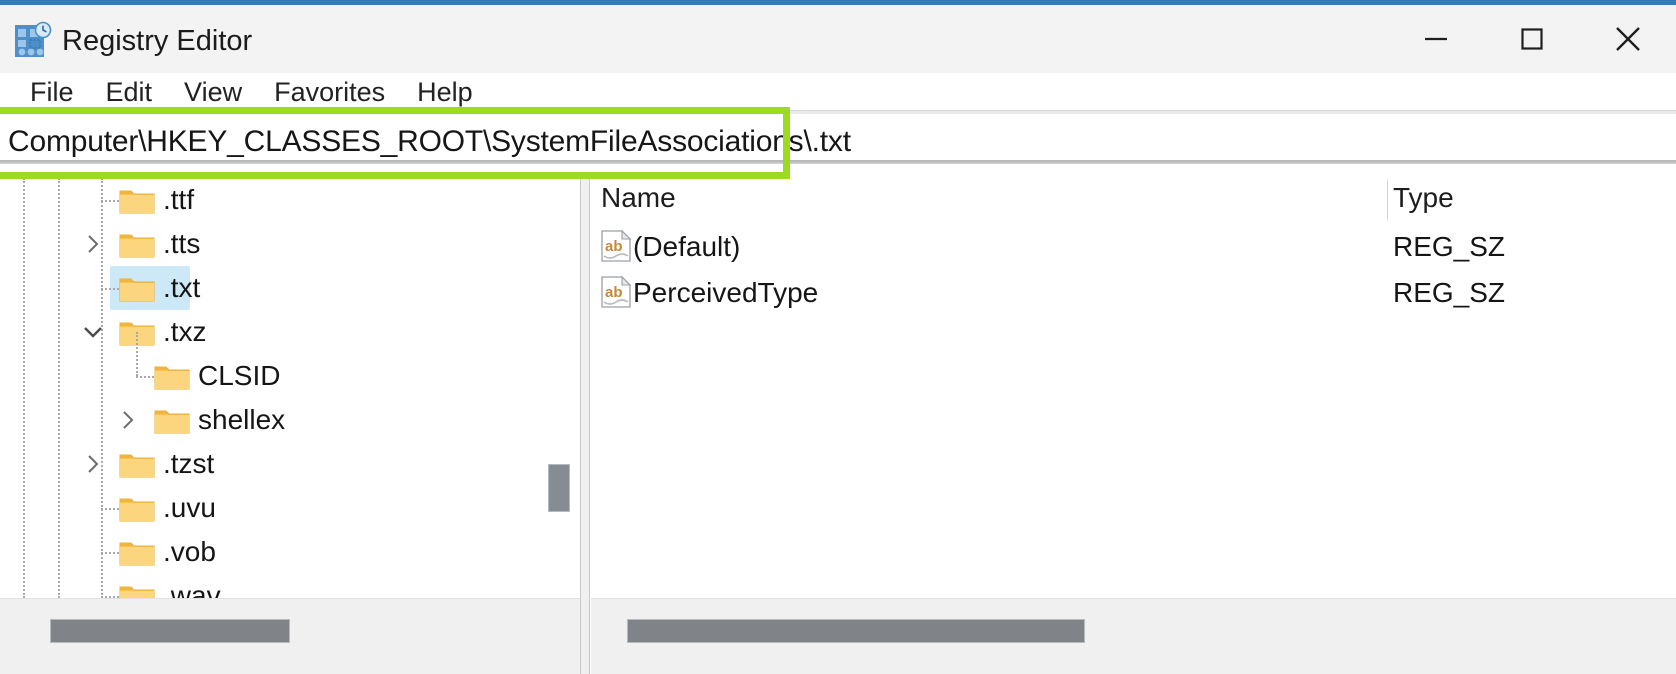 This screenshot has height=674, width=1676. Describe the element at coordinates (272, 464) in the screenshot. I see `tree-item-tzst: .tzst` at that location.